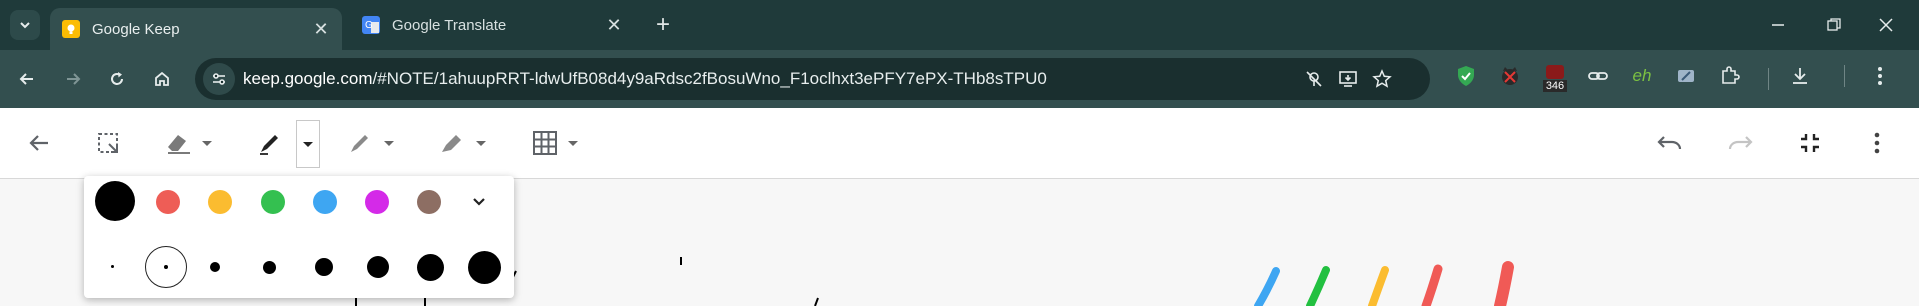 The image size is (1919, 306). I want to click on minimize-icon, so click(1778, 25).